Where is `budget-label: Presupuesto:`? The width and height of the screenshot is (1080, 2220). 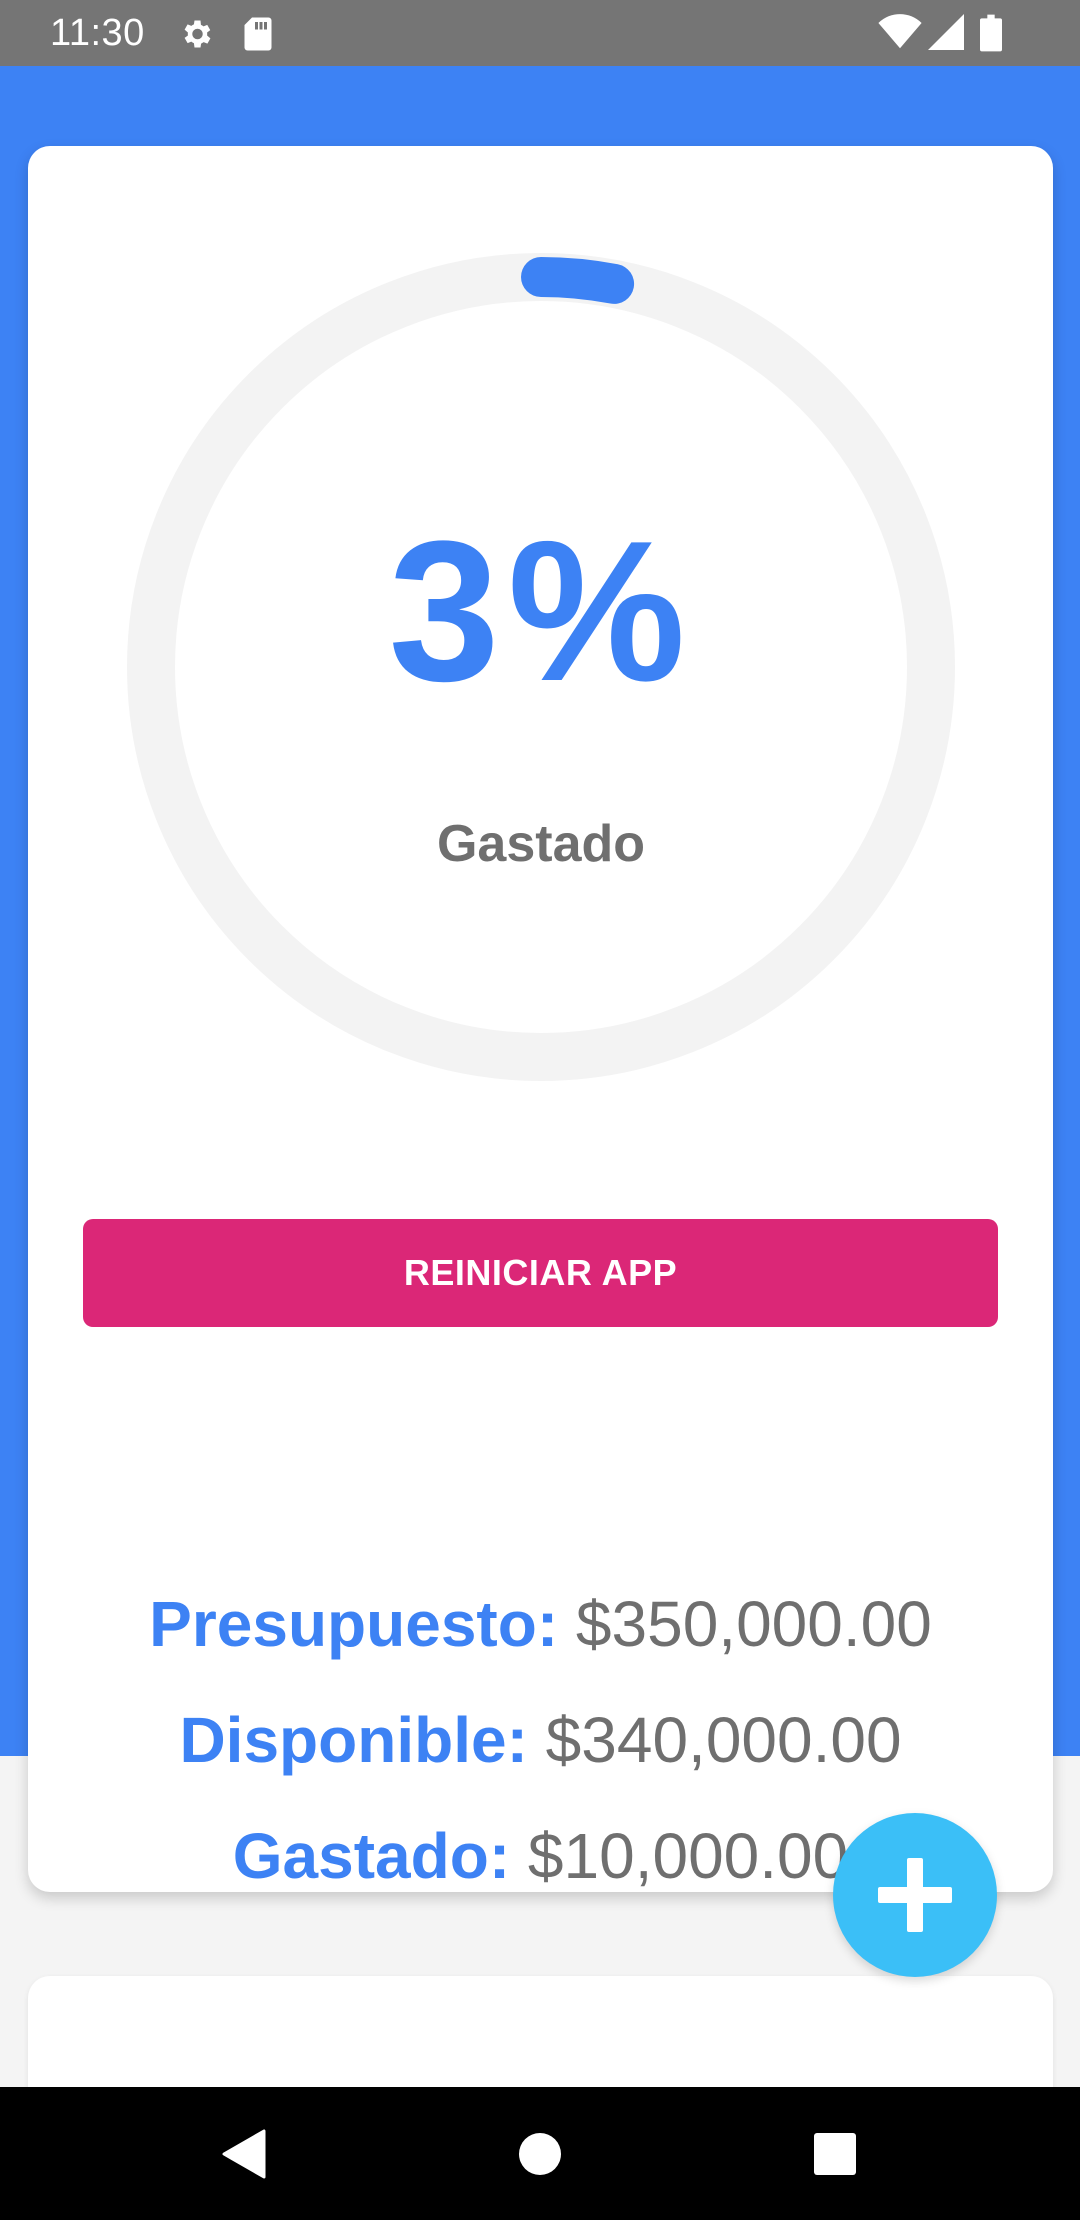
budget-label: Presupuesto: is located at coordinates (354, 1624).